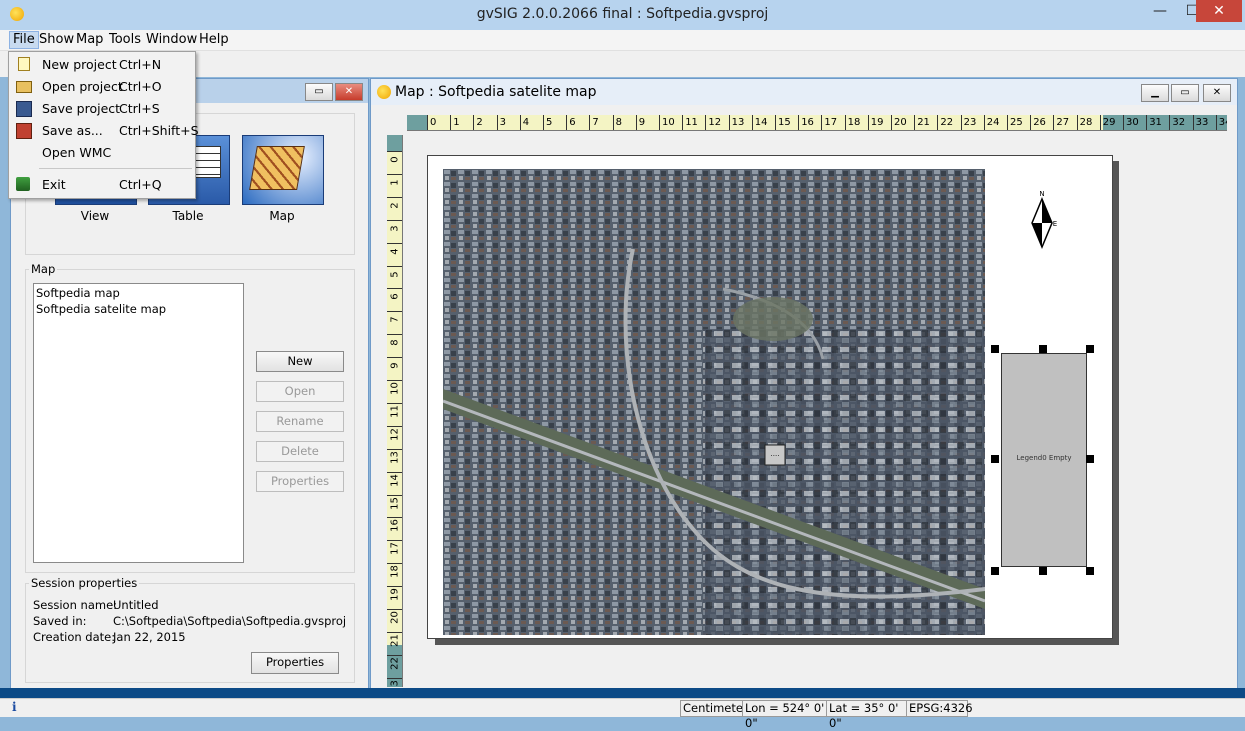  Describe the element at coordinates (24, 64) in the screenshot. I see `new-document-icon` at that location.